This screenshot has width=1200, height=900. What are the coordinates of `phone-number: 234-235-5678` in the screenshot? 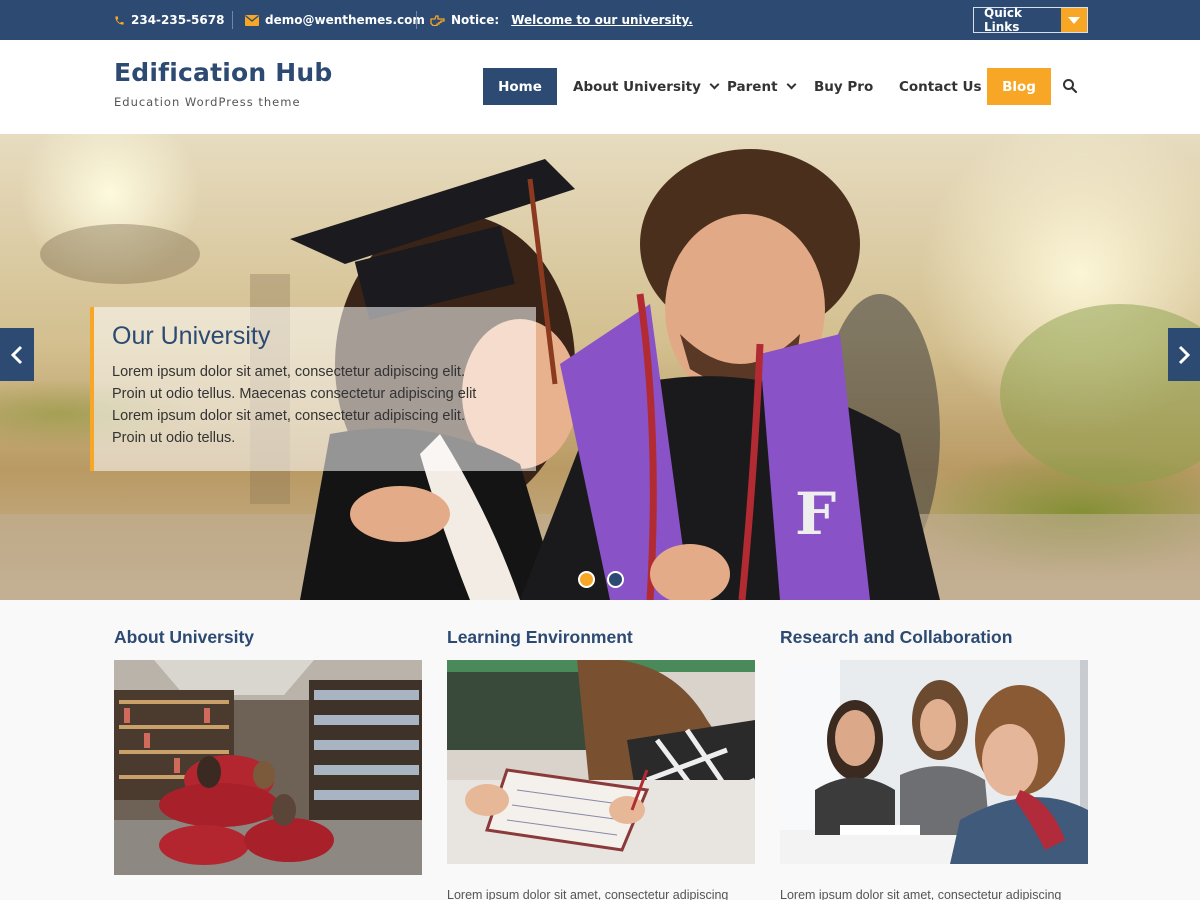 It's located at (178, 20).